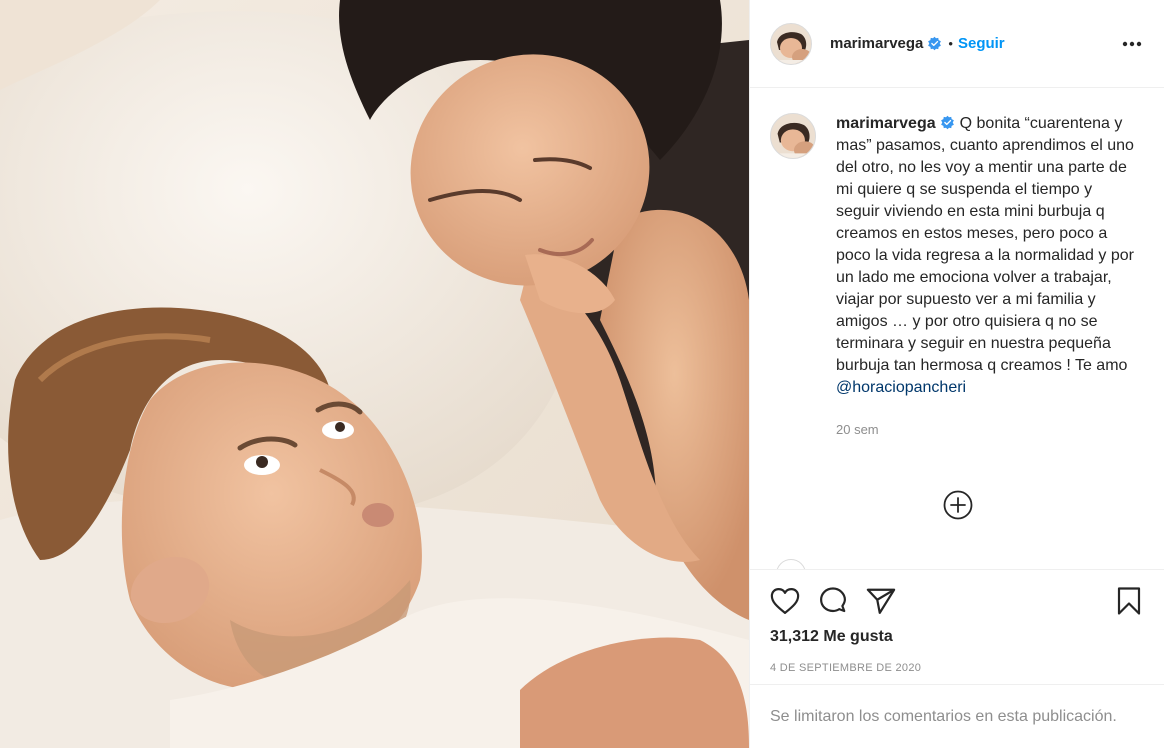  I want to click on like-button, so click(785, 601).